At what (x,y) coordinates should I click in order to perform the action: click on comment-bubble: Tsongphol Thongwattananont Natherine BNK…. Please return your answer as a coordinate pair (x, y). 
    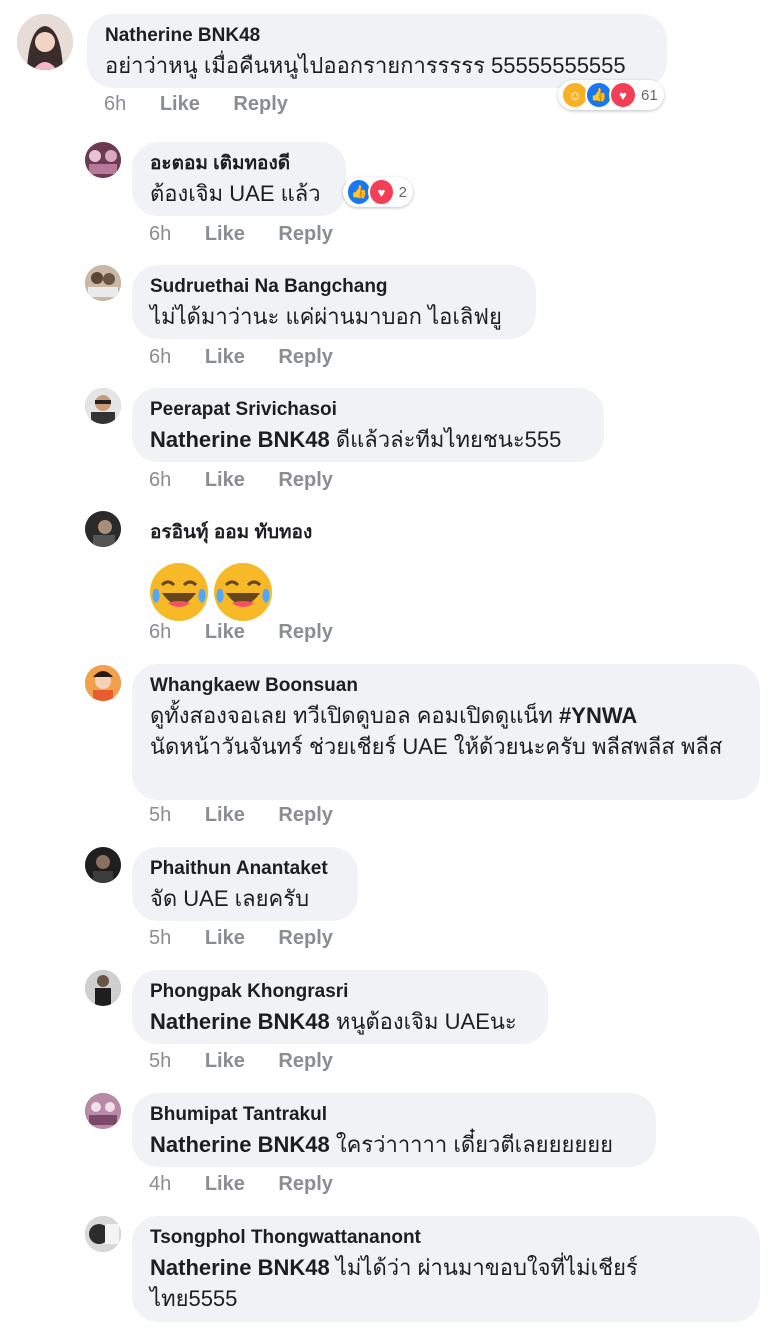
    Looking at the image, I should click on (446, 1269).